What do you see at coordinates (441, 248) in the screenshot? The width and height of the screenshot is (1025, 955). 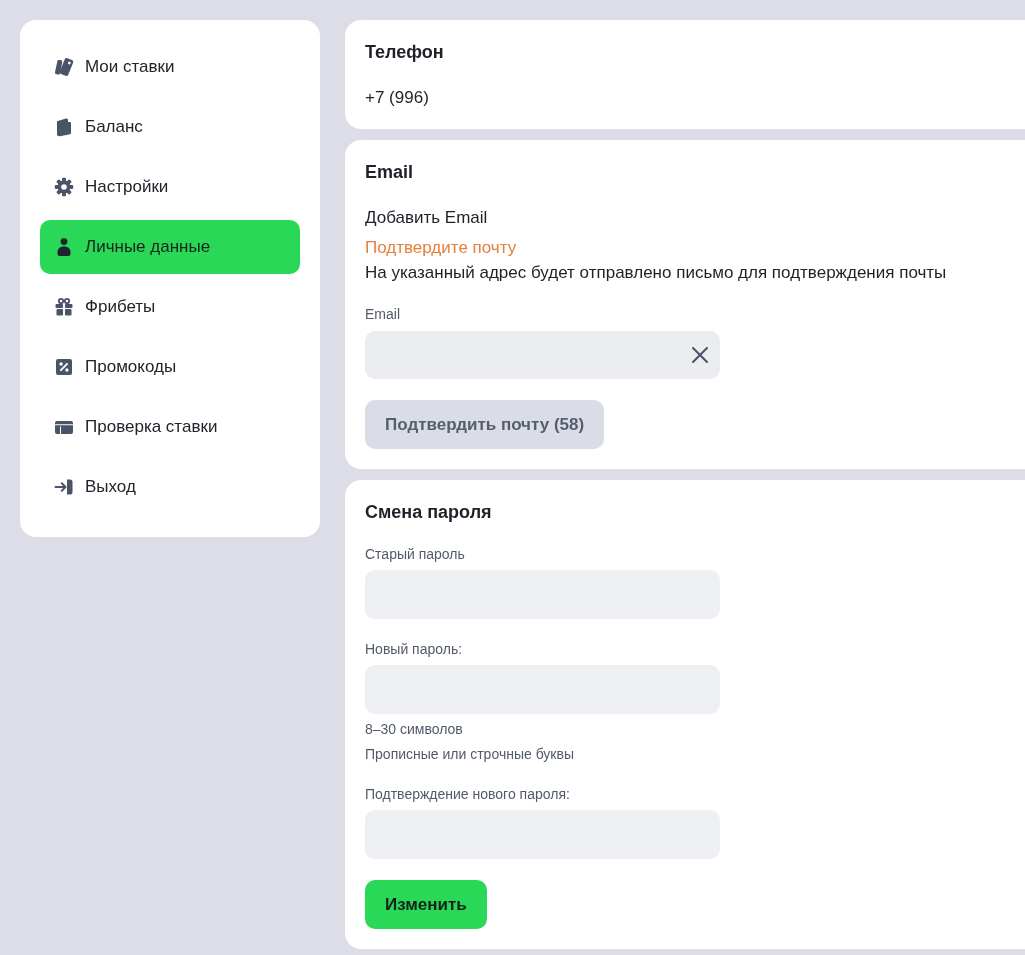 I see `confirm-email-warning: Подтвердите почту` at bounding box center [441, 248].